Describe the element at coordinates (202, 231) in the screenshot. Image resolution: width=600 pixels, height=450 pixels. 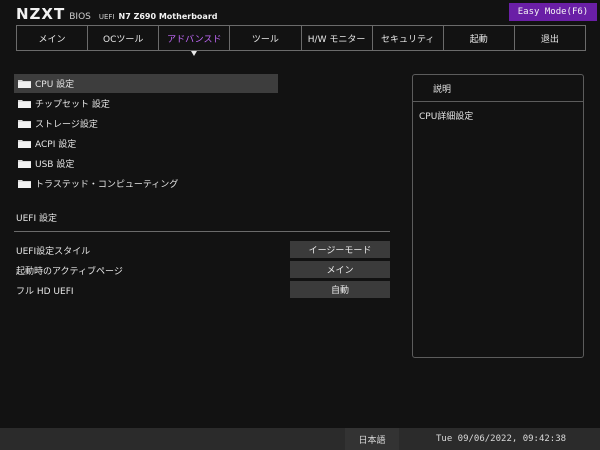
I see `section-divider` at that location.